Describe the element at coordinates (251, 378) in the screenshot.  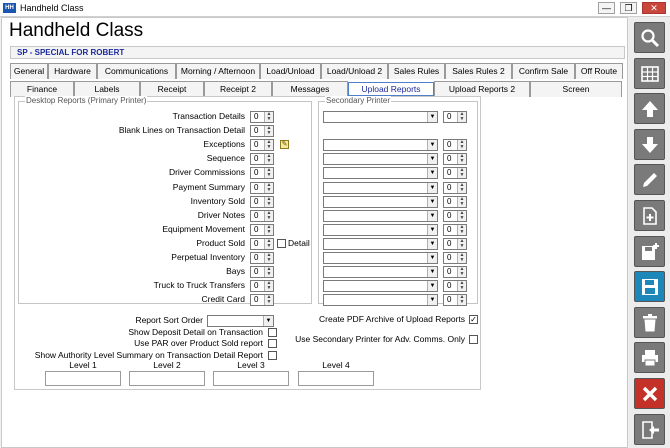
I see `level-3-input` at that location.